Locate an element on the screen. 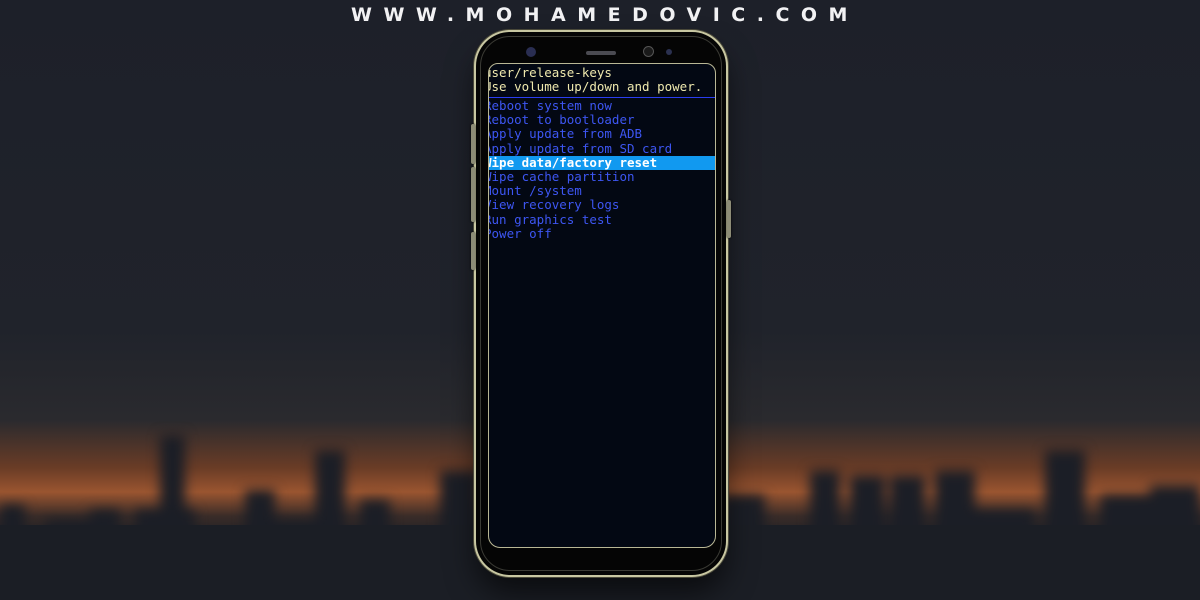 This screenshot has height=600, width=1200. menu-item-apply-update-adb: Apply update from ADB is located at coordinates (602, 134).